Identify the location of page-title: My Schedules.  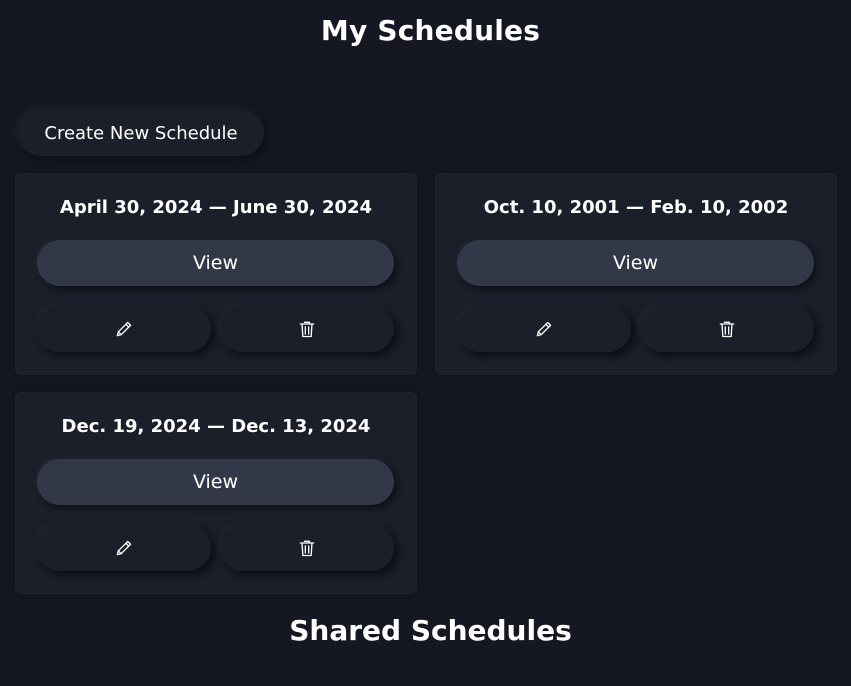
(430, 30).